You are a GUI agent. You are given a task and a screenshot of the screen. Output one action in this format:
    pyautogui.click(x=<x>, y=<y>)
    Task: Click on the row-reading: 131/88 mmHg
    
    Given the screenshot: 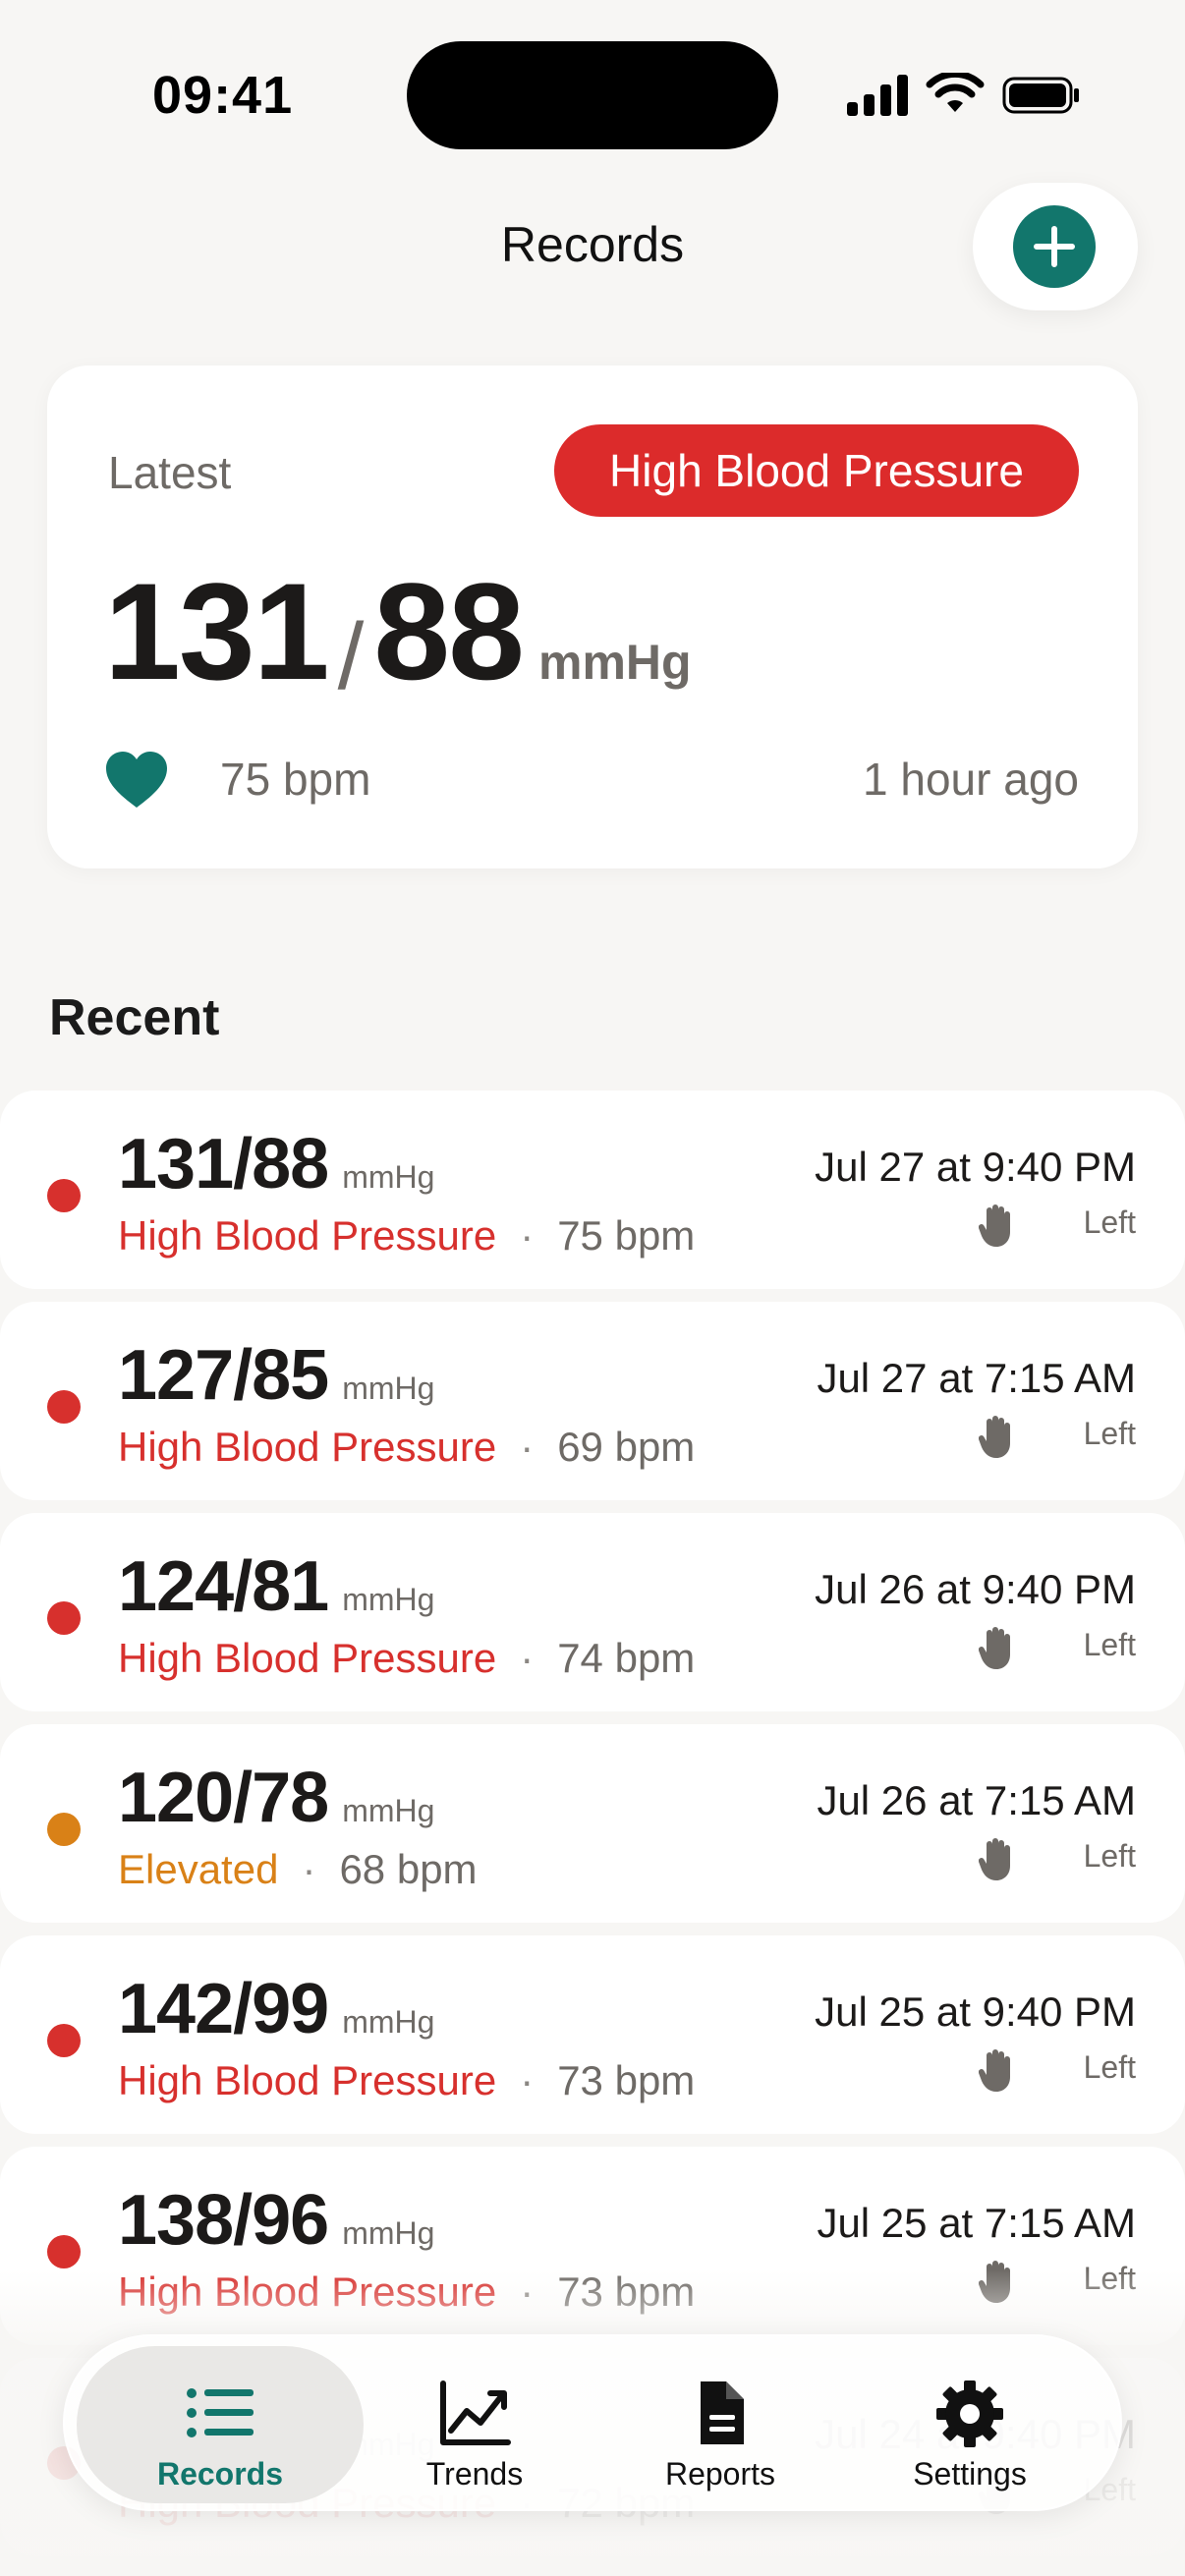 What is the action you would take?
    pyautogui.click(x=276, y=1164)
    